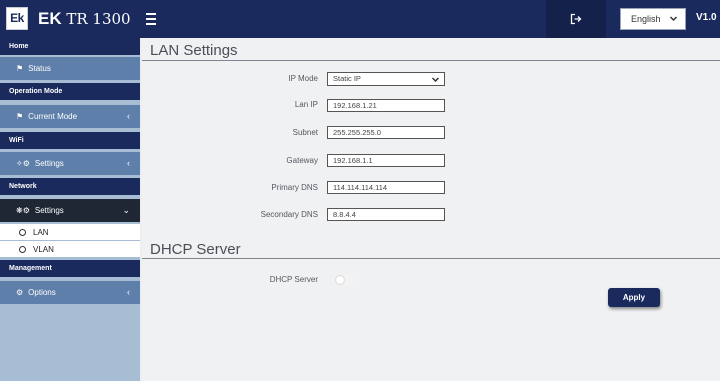  Describe the element at coordinates (386, 160) in the screenshot. I see `gateway-input: 192.168.1.1` at that location.